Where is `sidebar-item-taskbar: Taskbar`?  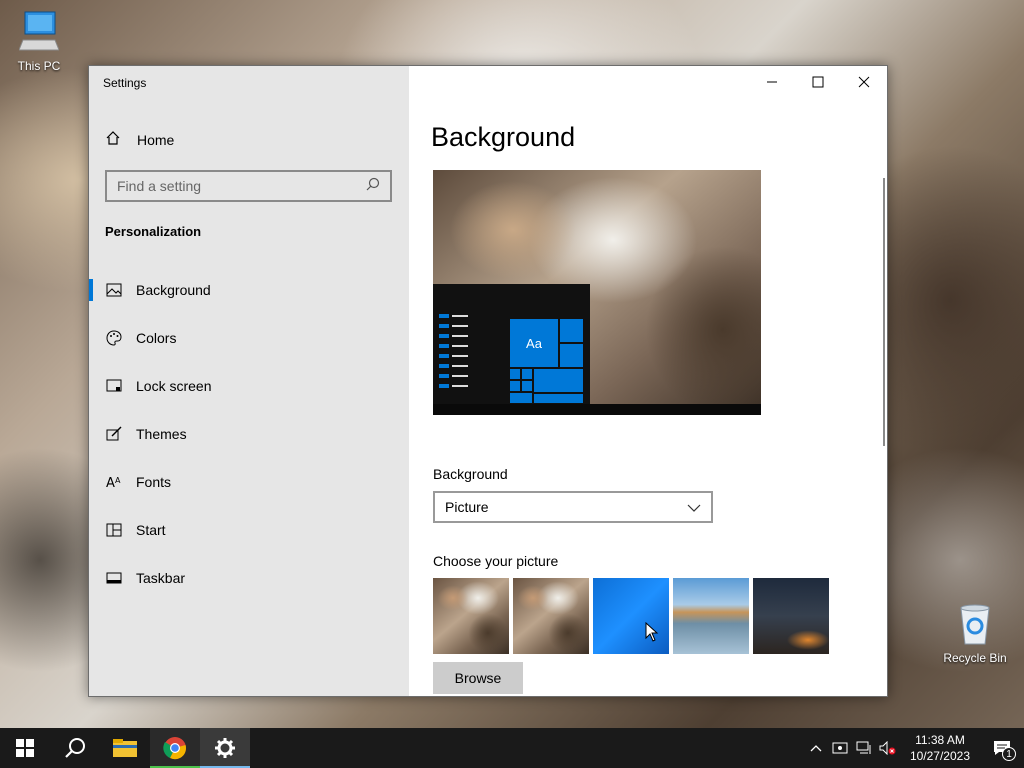 sidebar-item-taskbar: Taskbar is located at coordinates (249, 578).